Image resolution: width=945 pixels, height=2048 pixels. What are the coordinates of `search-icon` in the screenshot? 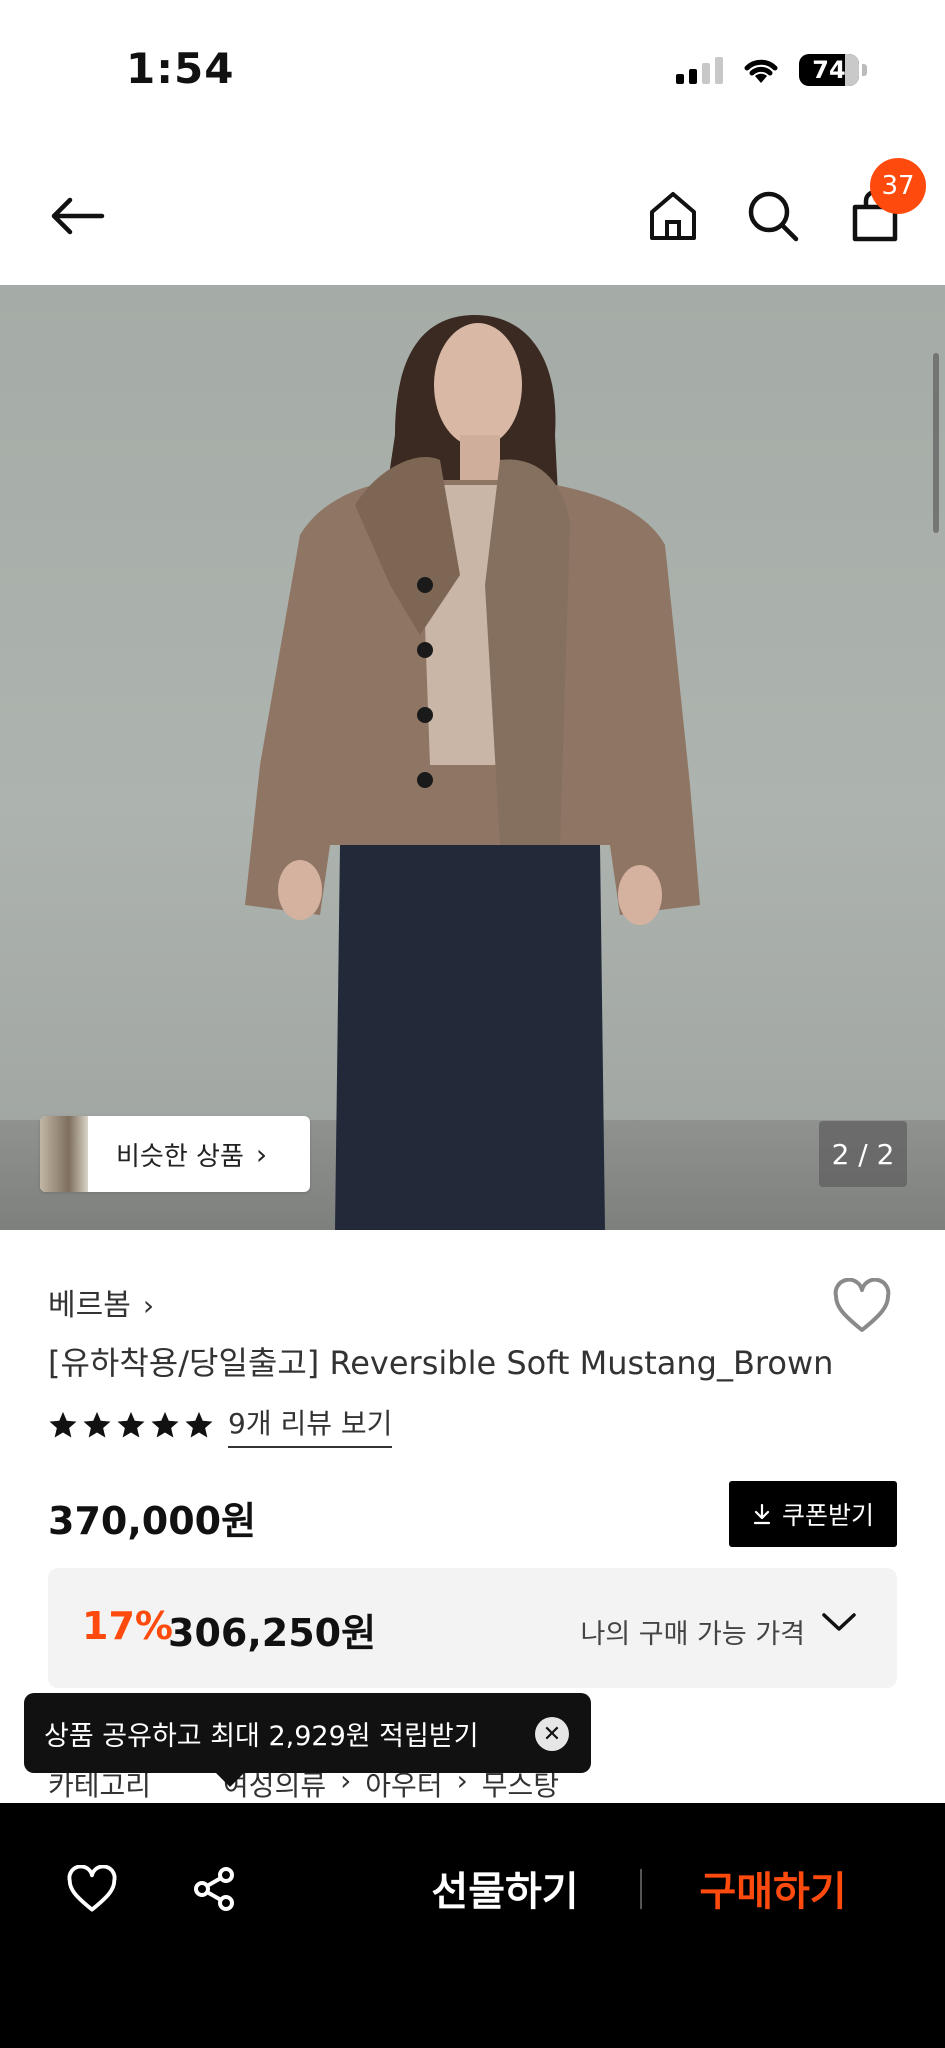 It's located at (773, 216).